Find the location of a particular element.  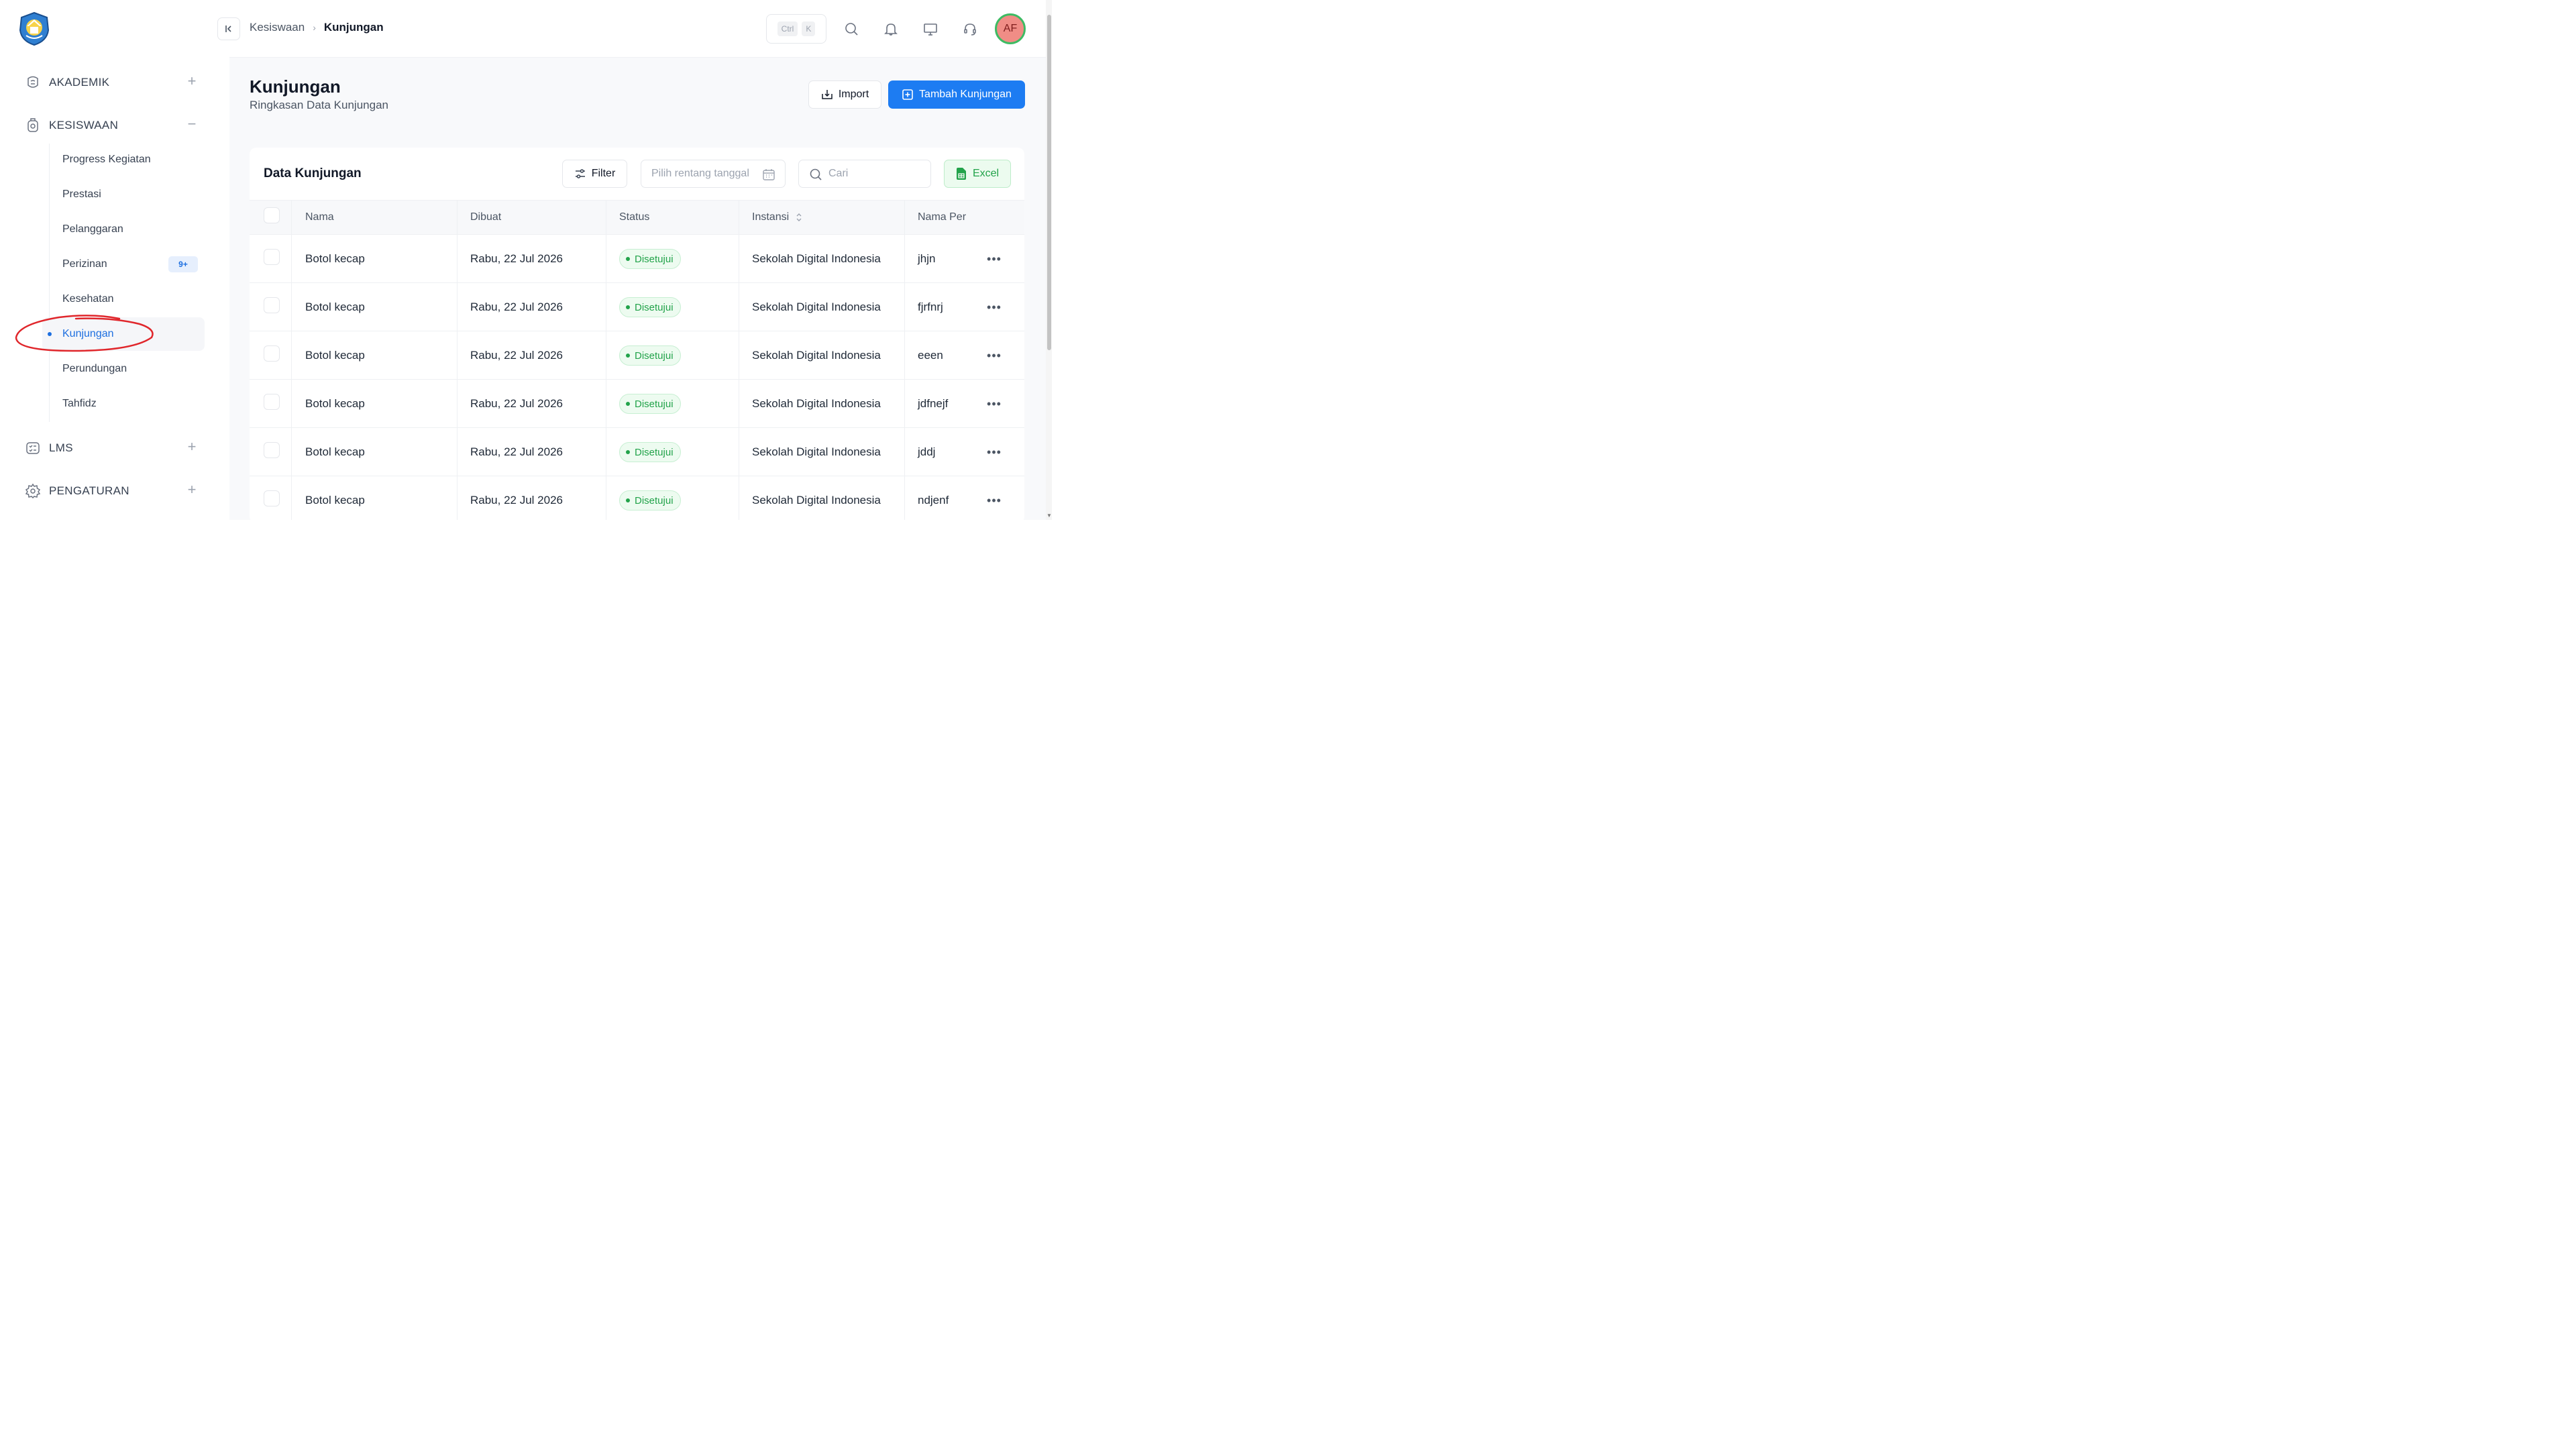

sidebar-item-label: Kesehatan is located at coordinates (88, 299).